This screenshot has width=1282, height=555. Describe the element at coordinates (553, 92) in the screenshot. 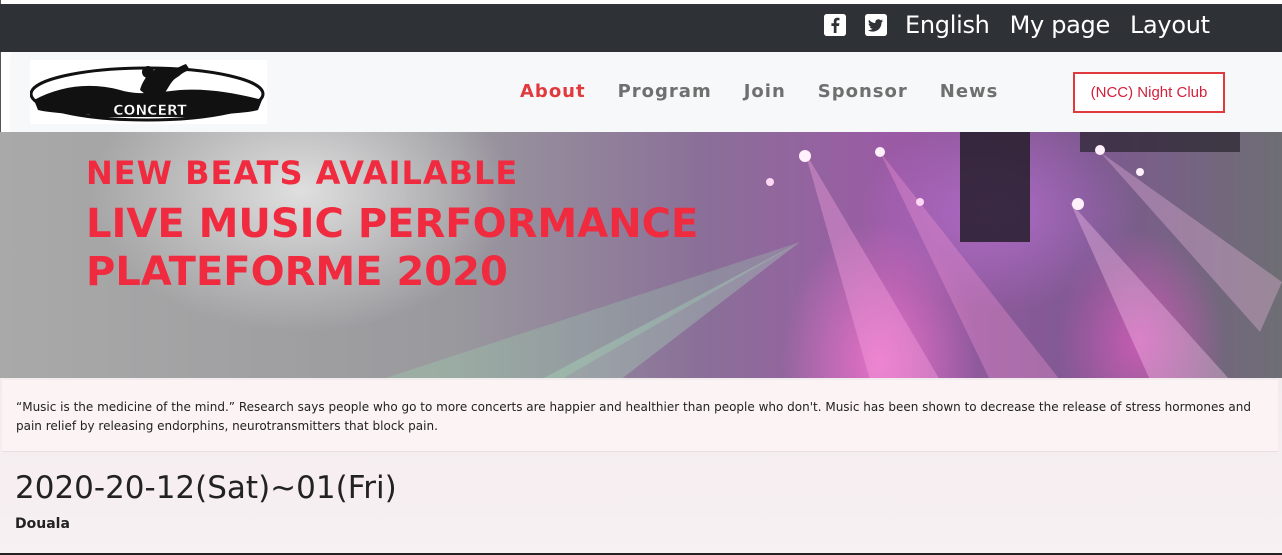

I see `nav-item-about: About` at that location.